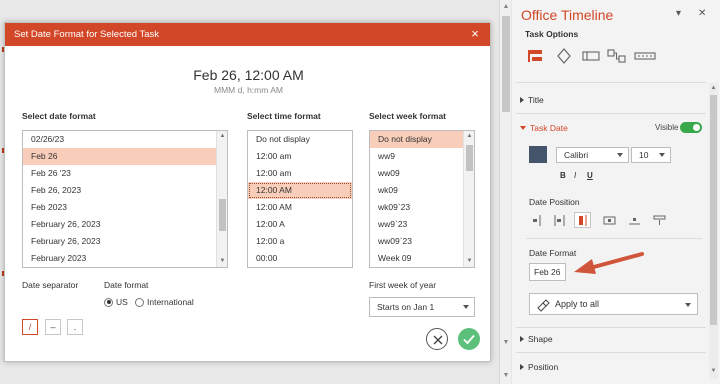 The height and width of the screenshot is (384, 720). I want to click on visible-toggle, so click(691, 127).